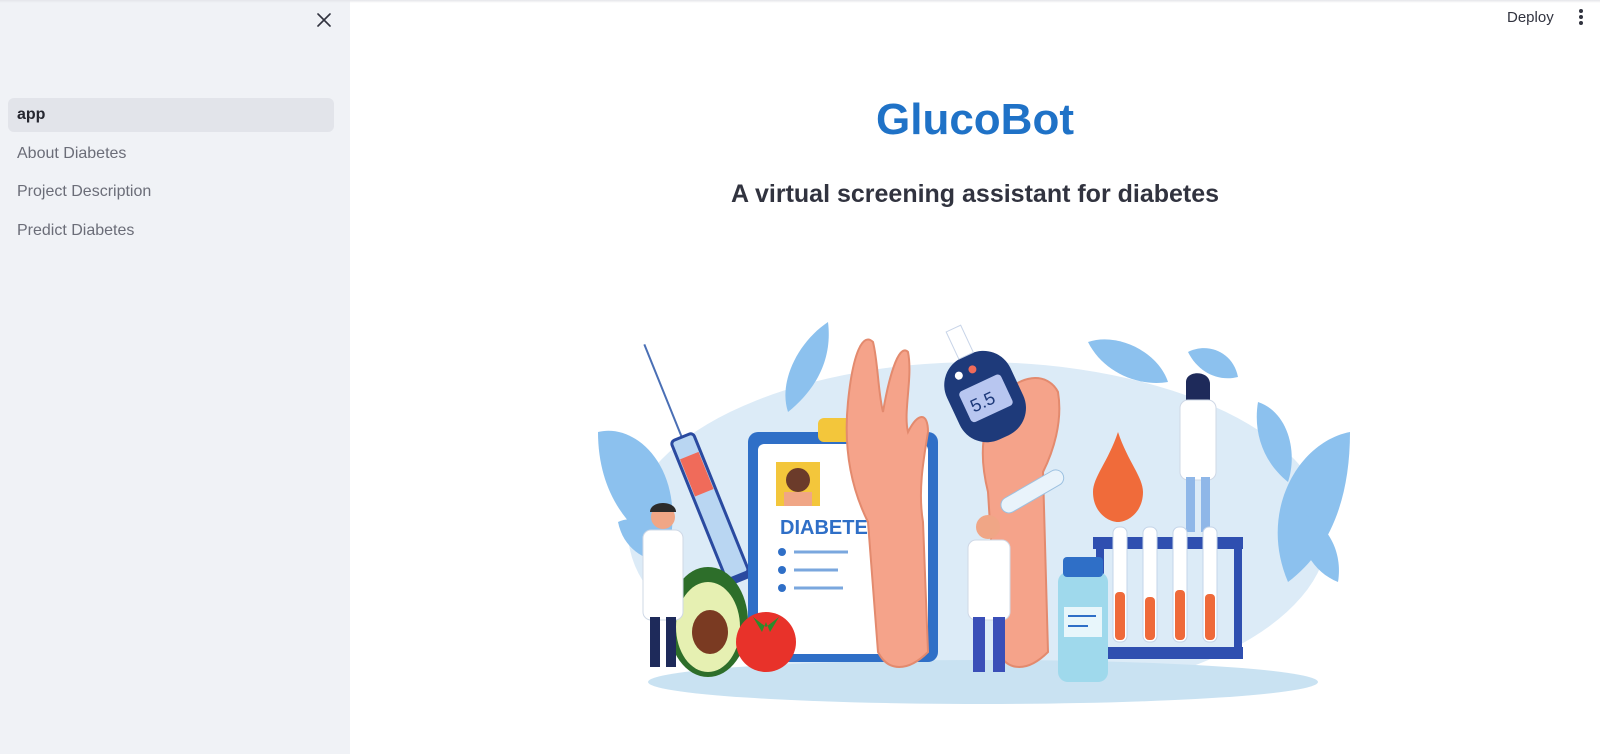 This screenshot has height=754, width=1600. Describe the element at coordinates (975, 119) in the screenshot. I see `page-title: GlucoBot` at that location.